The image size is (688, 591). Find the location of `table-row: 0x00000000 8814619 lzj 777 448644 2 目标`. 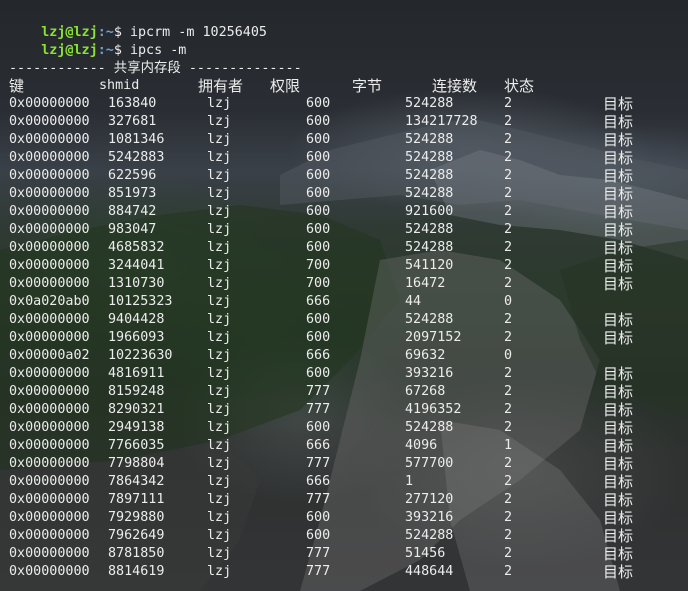

table-row: 0x00000000 8814619 lzj 777 448644 2 目标 is located at coordinates (339, 572).